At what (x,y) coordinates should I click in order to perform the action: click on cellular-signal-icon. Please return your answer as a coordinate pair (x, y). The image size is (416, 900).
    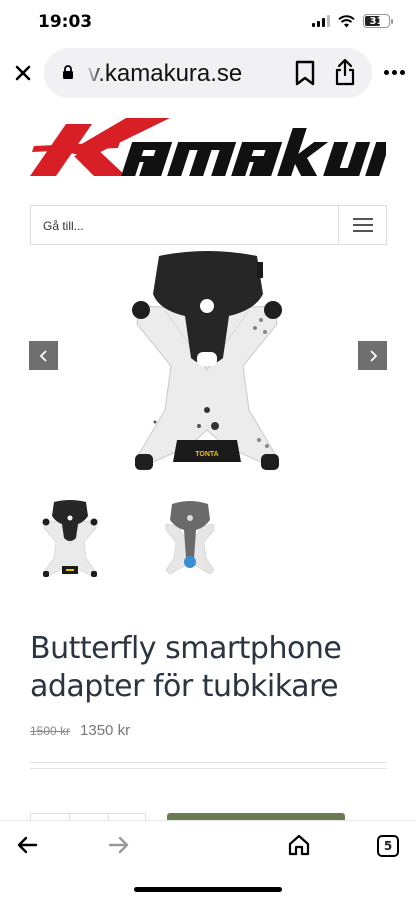
    Looking at the image, I should click on (321, 21).